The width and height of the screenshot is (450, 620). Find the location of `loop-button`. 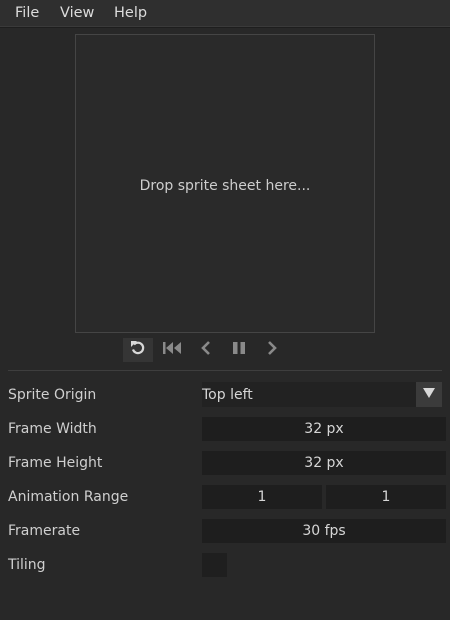

loop-button is located at coordinates (138, 350).